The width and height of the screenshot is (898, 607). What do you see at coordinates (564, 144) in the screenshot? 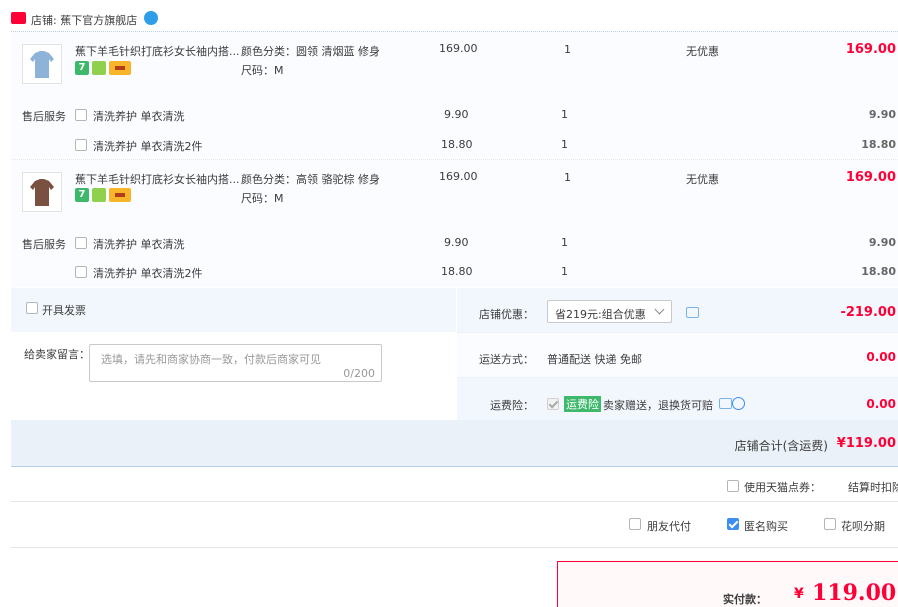
I see `item-1-service-2-qty: 1` at bounding box center [564, 144].